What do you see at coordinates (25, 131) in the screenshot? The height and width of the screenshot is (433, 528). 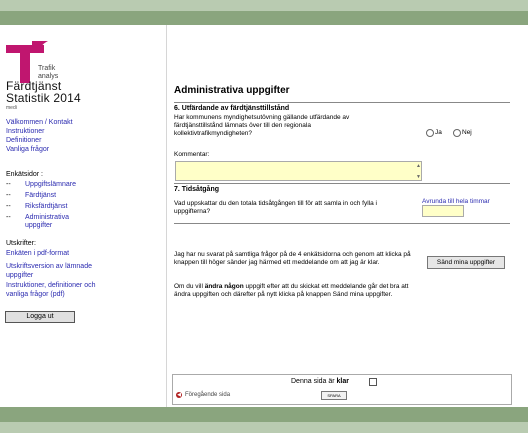 I see `nav-instructions: Instruktioner` at bounding box center [25, 131].